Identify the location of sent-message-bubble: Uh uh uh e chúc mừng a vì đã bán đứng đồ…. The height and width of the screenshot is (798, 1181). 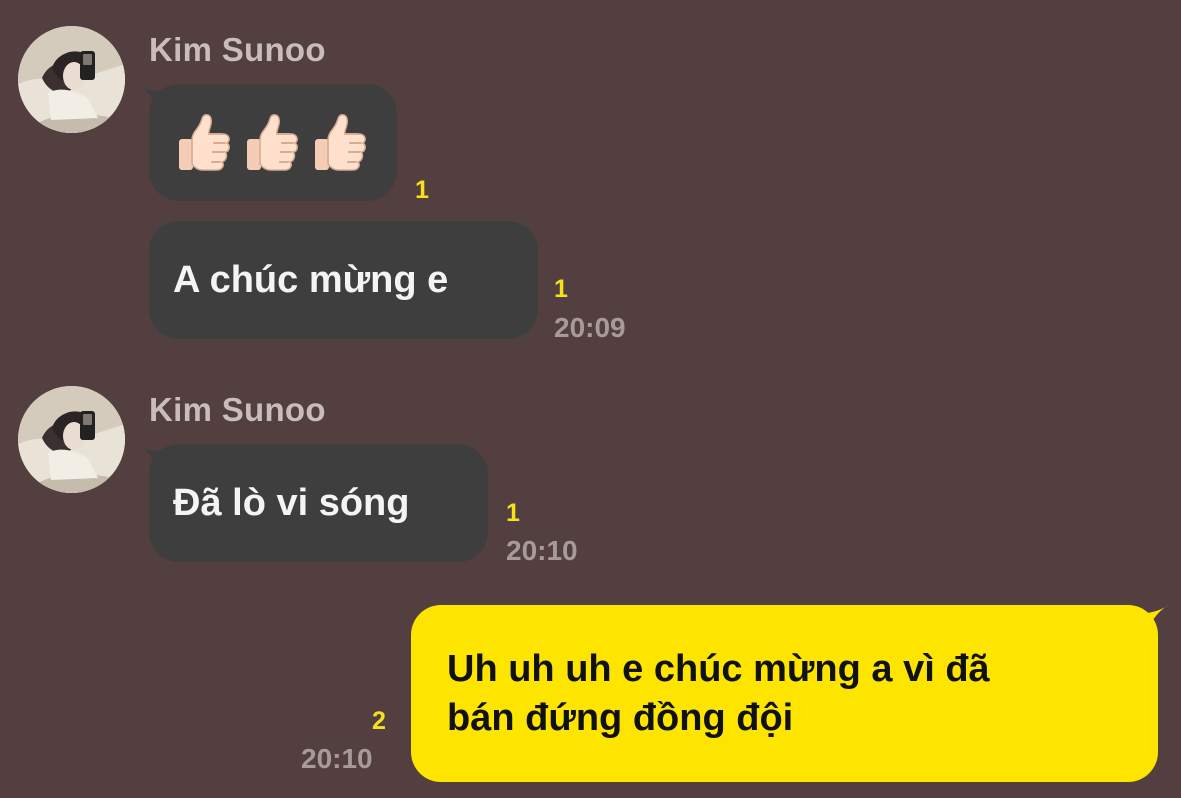
(784, 693).